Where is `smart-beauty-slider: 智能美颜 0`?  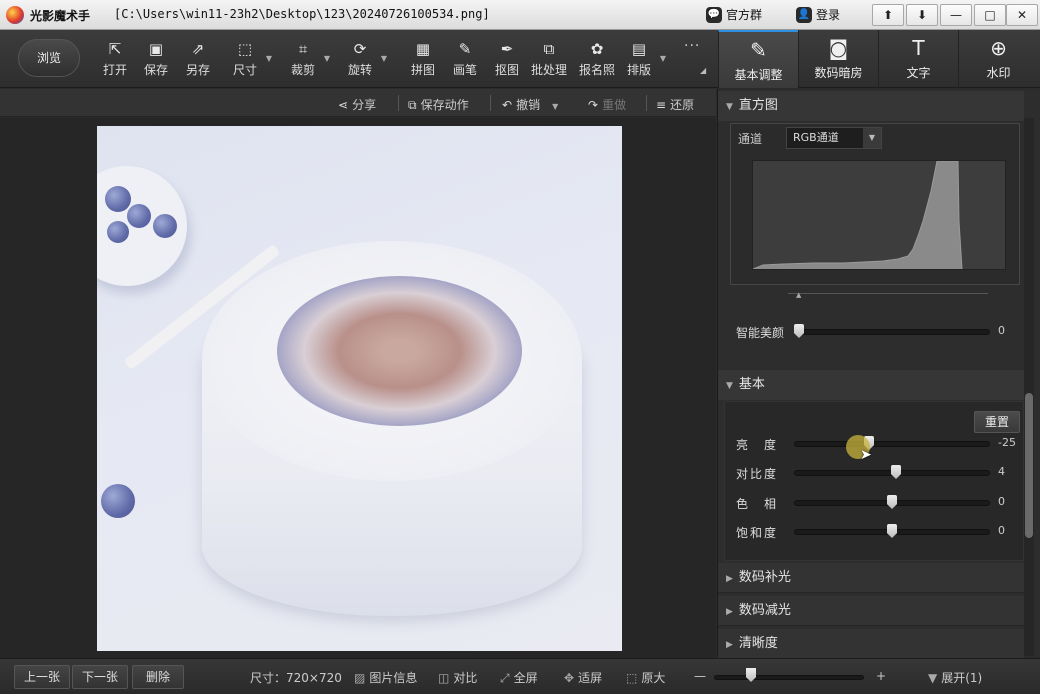
smart-beauty-slider: 智能美颜 0 is located at coordinates (881, 332).